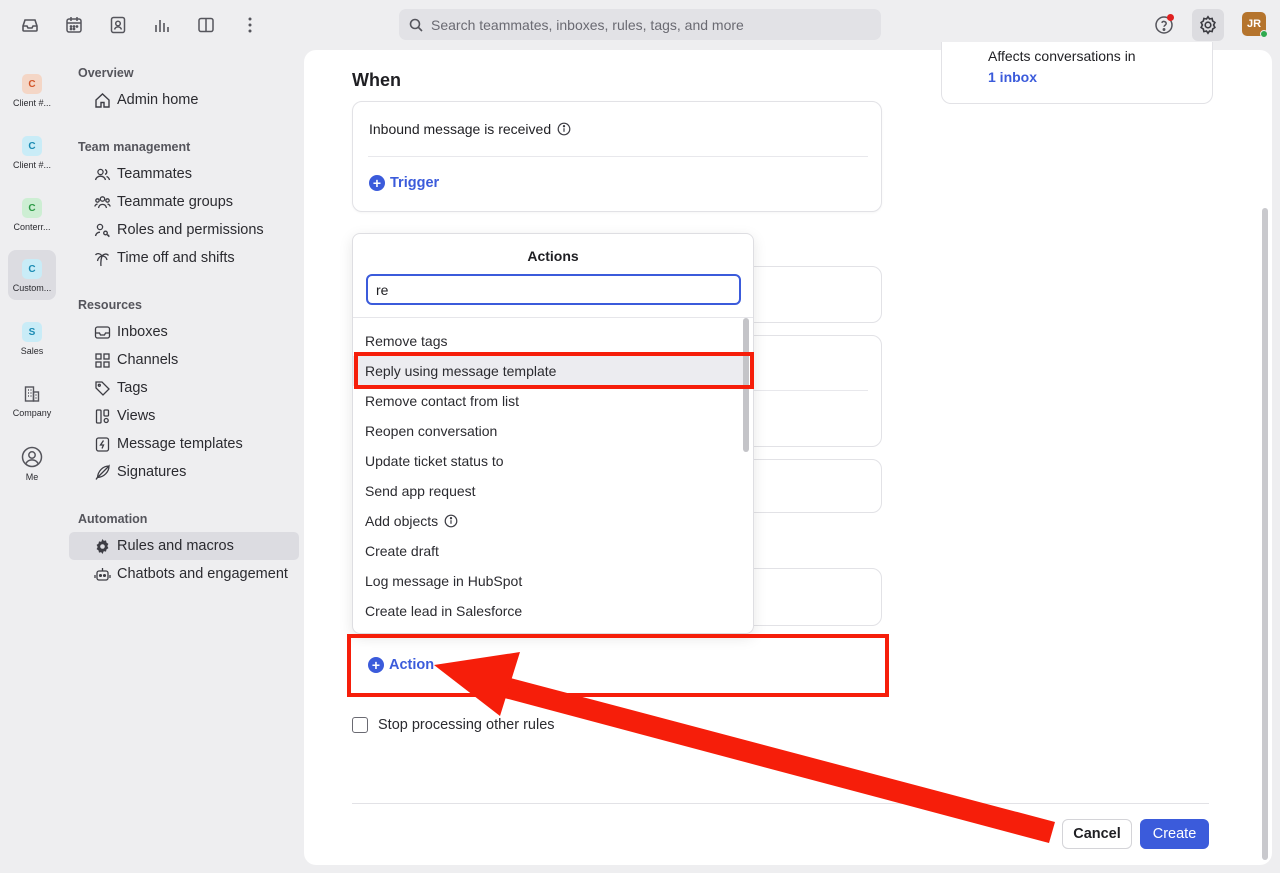  I want to click on nav-item-signatures: Signatures, so click(184, 472).